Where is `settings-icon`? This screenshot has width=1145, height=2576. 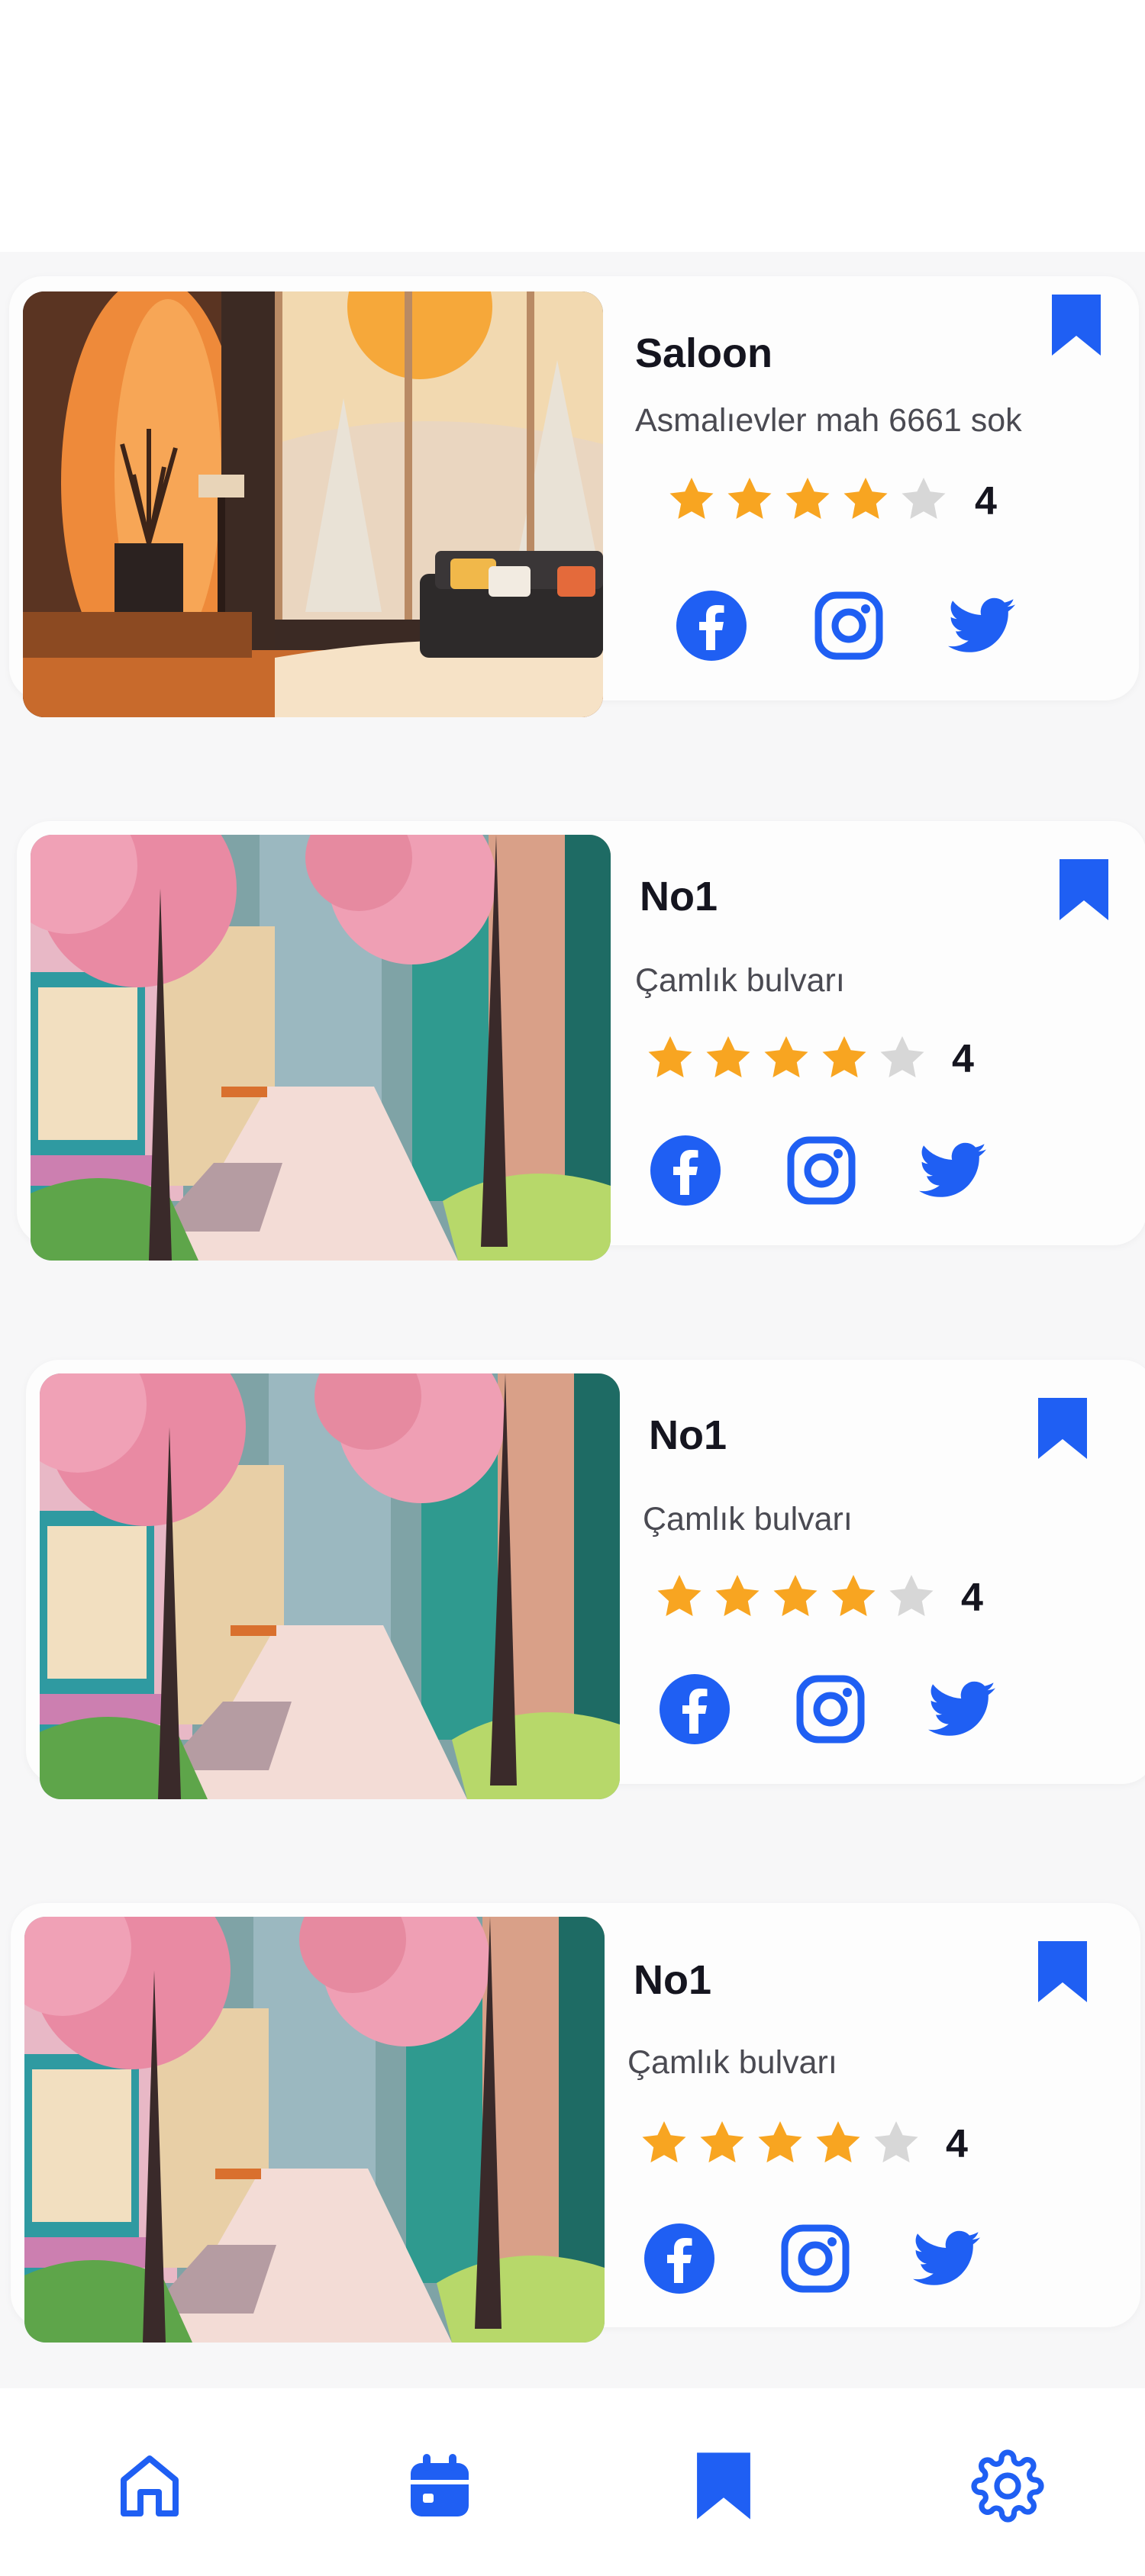
settings-icon is located at coordinates (1007, 2486).